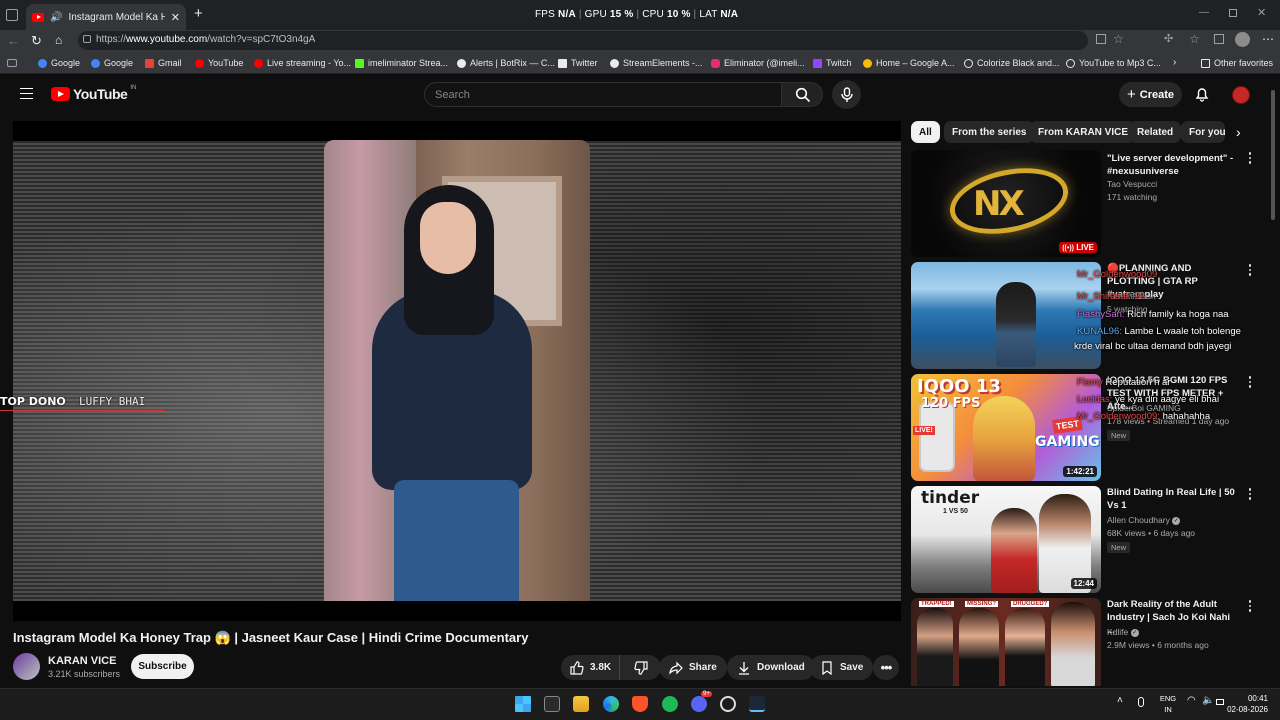 The width and height of the screenshot is (1280, 720). I want to click on save-button: Save, so click(842, 667).